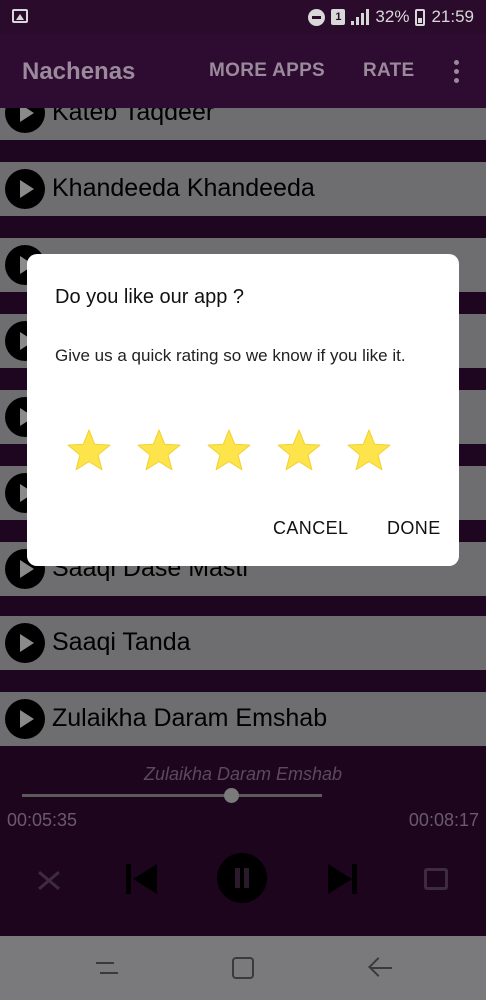 This screenshot has width=486, height=1000. Describe the element at coordinates (267, 71) in the screenshot. I see `more-apps-button: MORE APPS` at that location.